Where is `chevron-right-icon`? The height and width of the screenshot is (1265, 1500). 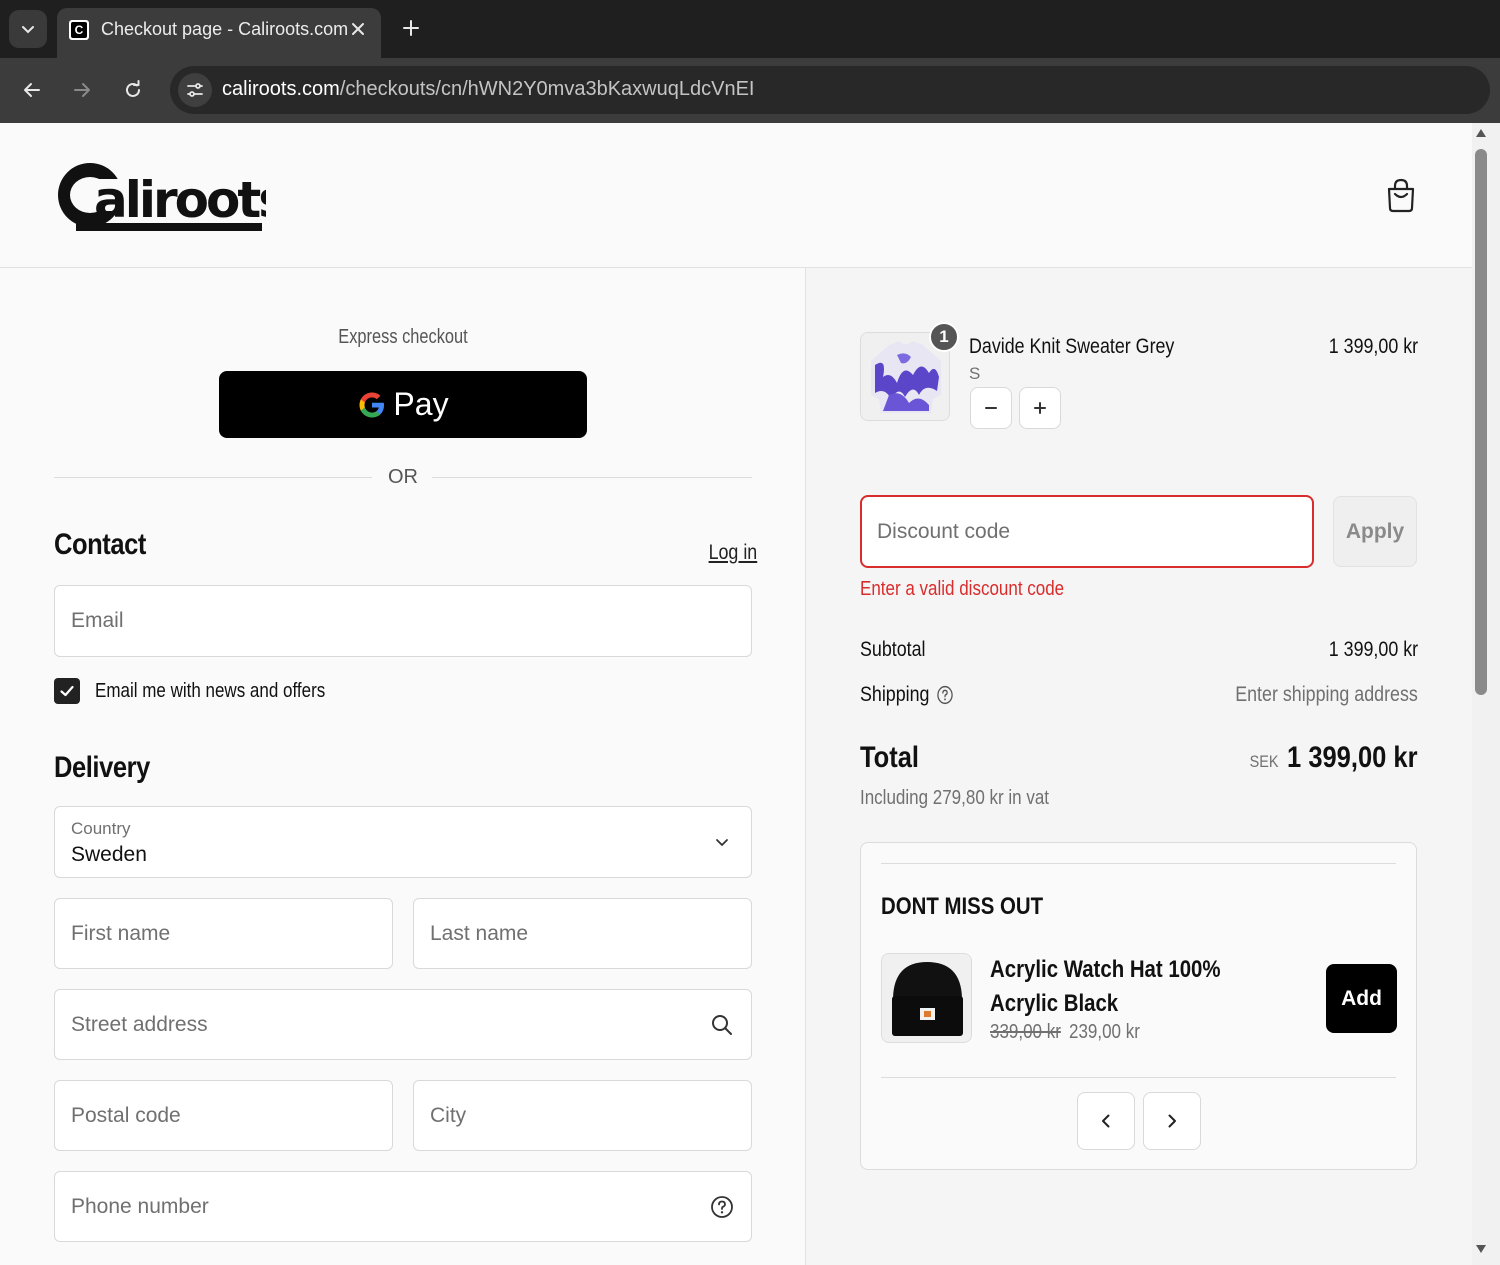
chevron-right-icon is located at coordinates (1172, 1121).